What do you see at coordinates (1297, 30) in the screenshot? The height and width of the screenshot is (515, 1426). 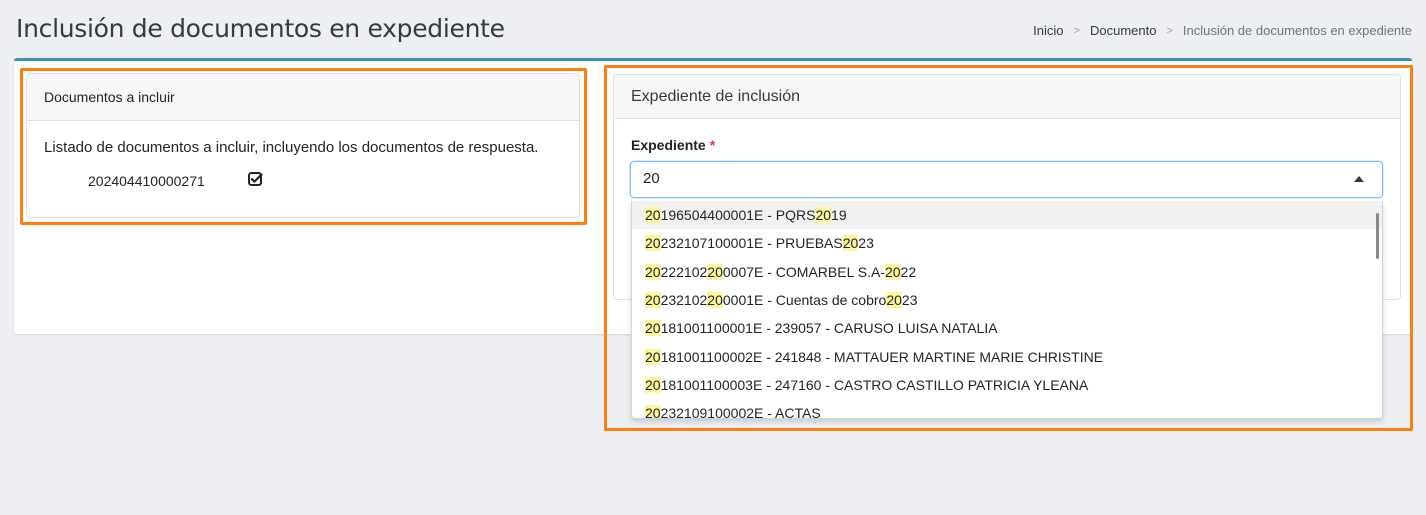 I see `breadcrumb-current: Inclusión de documentos en expediente` at bounding box center [1297, 30].